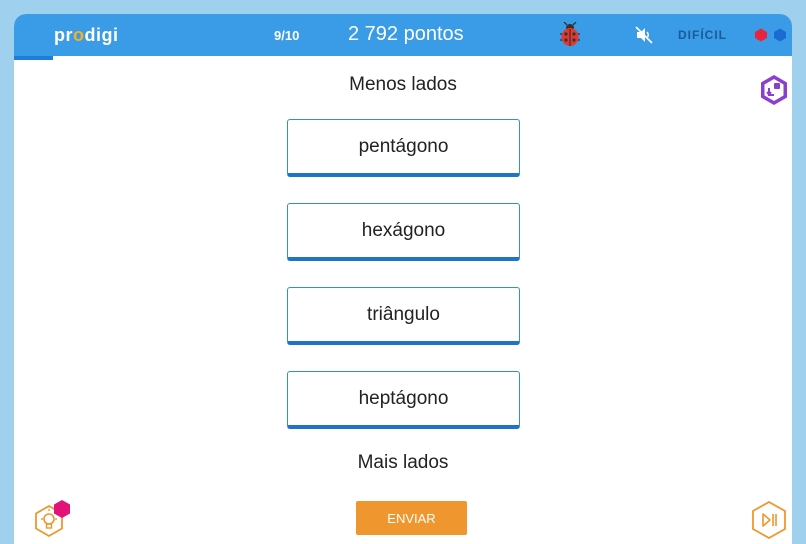 This screenshot has width=806, height=544. I want to click on progress-bar, so click(403, 58).